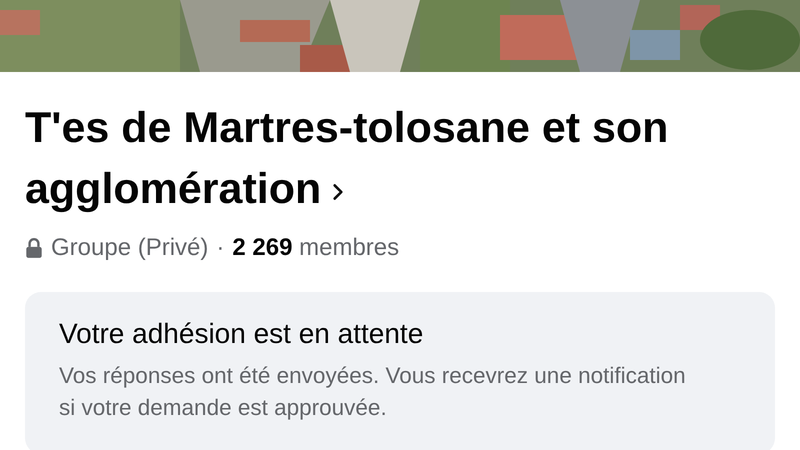 This screenshot has height=450, width=800. I want to click on notice-title: Votre adhésion est en attente, so click(241, 334).